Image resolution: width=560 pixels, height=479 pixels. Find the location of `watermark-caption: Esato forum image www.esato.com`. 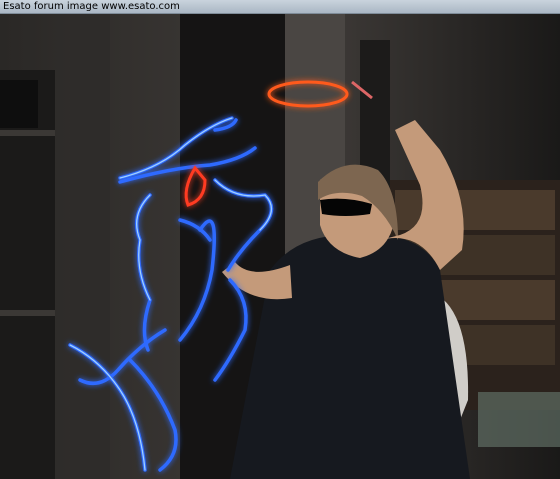

watermark-caption: Esato forum image www.esato.com is located at coordinates (91, 6).